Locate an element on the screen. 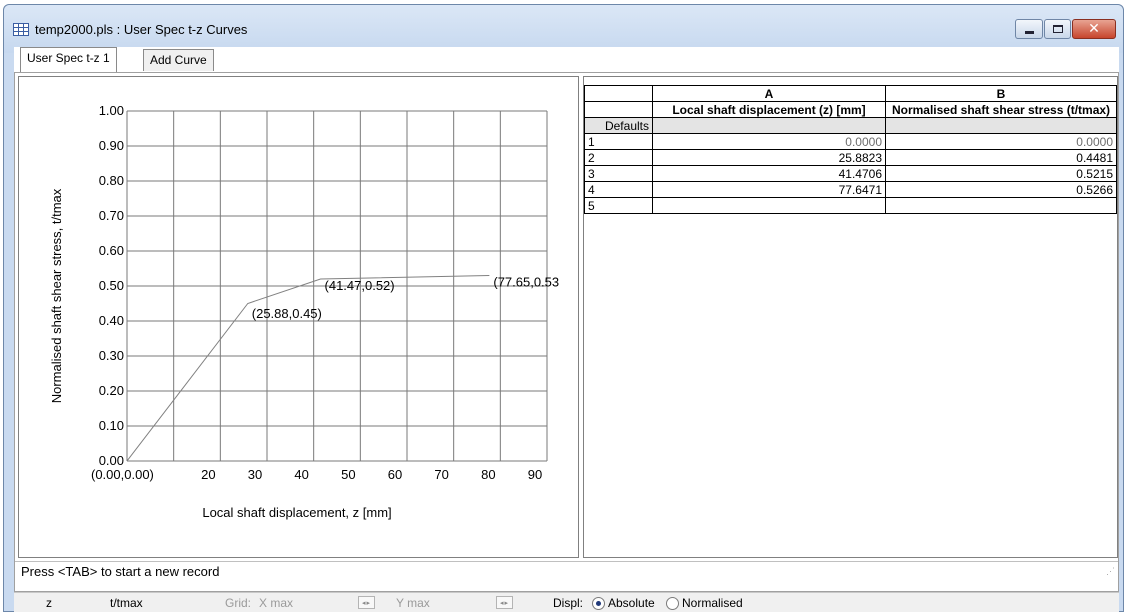 This screenshot has width=1129, height=616. tz-curve-line is located at coordinates (308, 368).